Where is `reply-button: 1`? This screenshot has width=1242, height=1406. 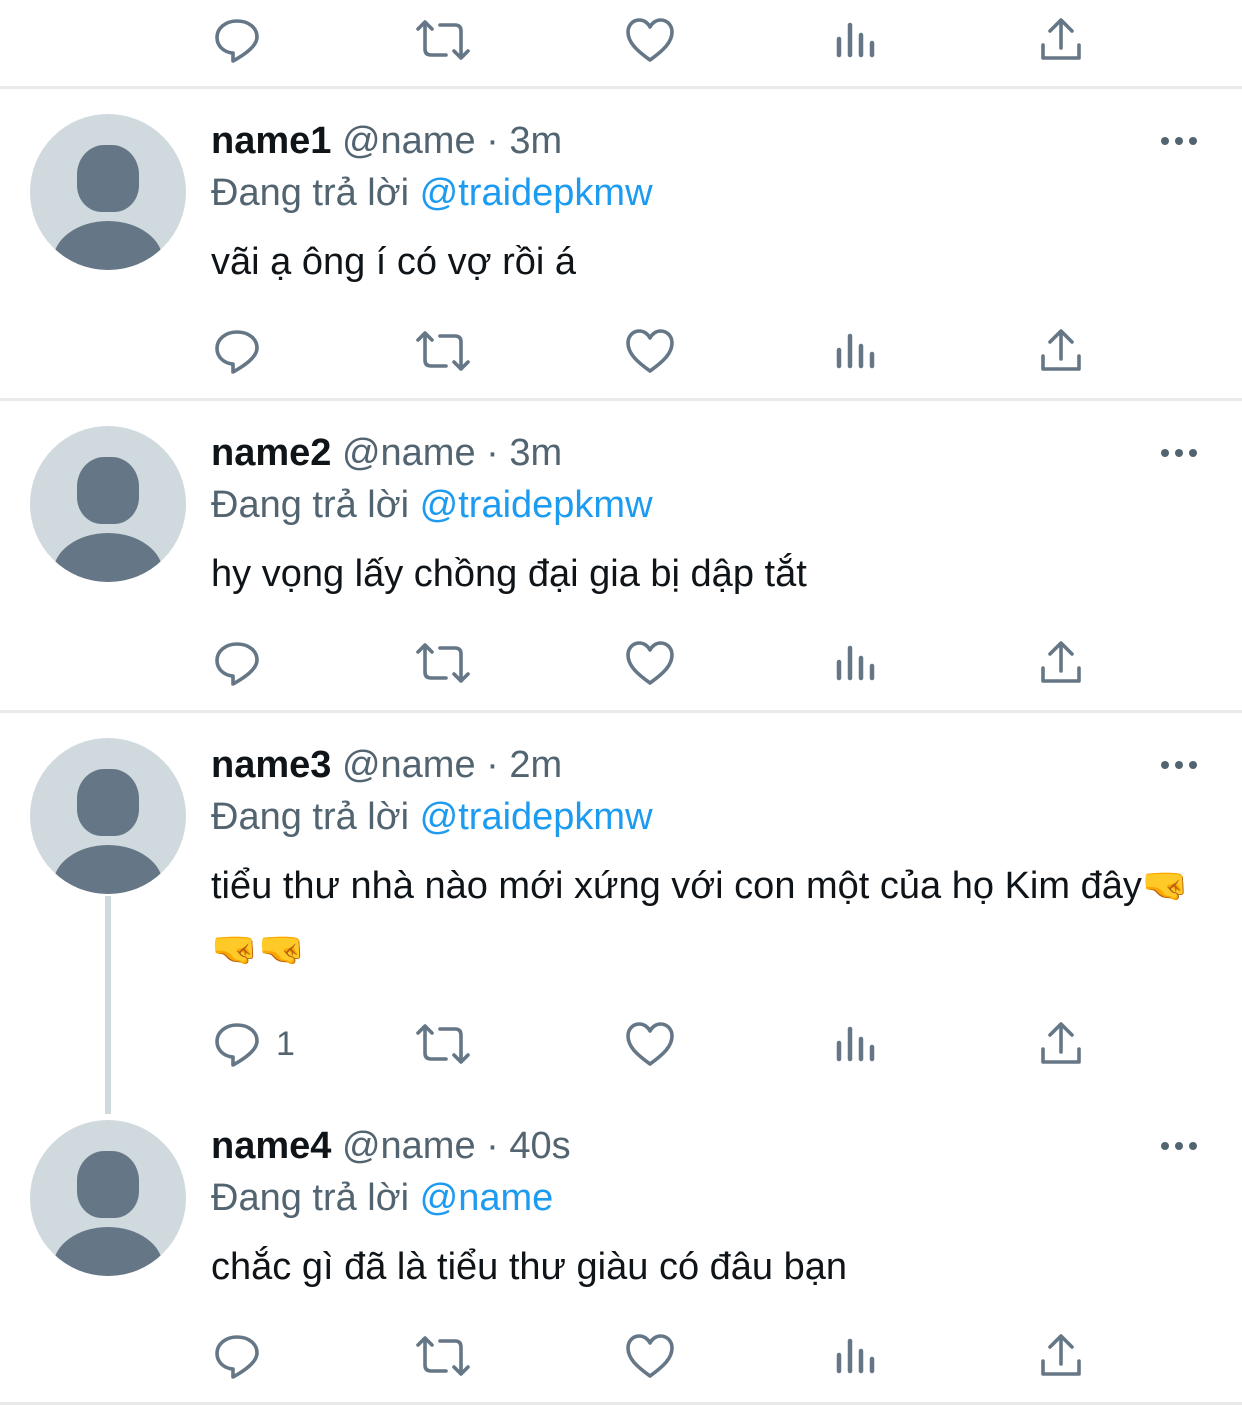
reply-button: 1 is located at coordinates (253, 1044).